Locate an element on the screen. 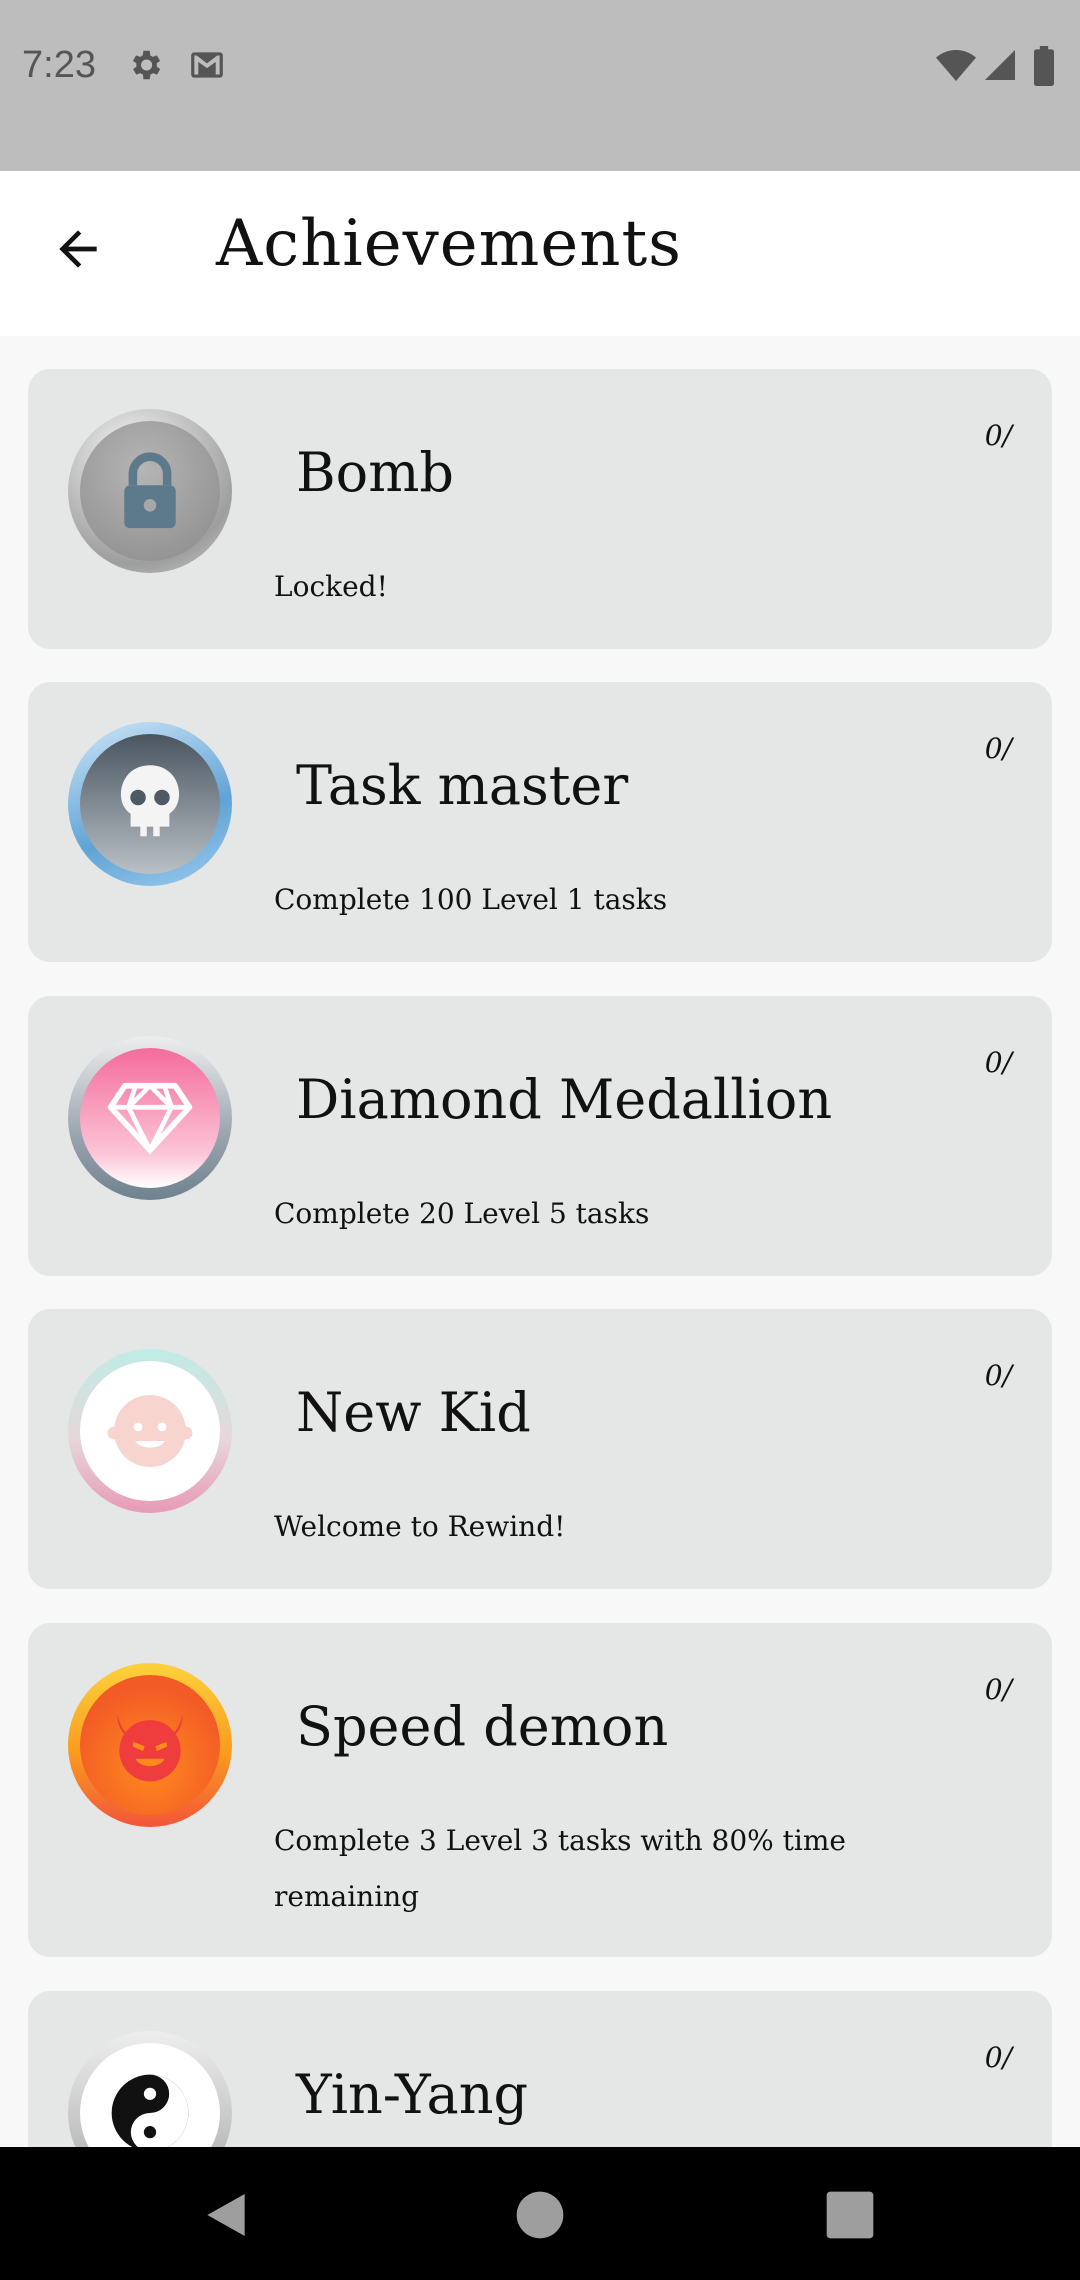  status-bar: 7:23 is located at coordinates (540, 85).